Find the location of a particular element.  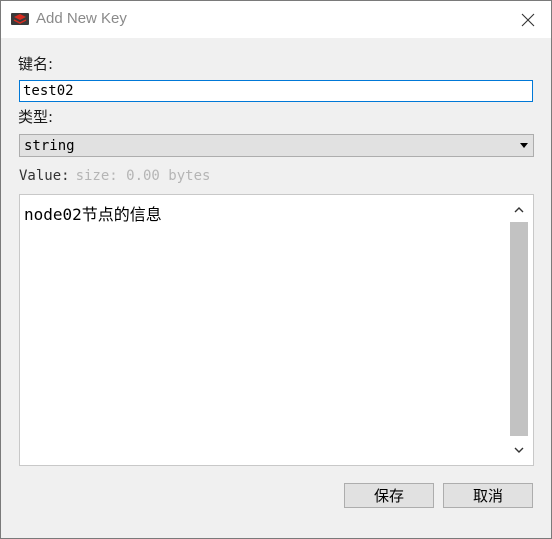

value-header: Value: size: 0.00 bytes is located at coordinates (114, 176).